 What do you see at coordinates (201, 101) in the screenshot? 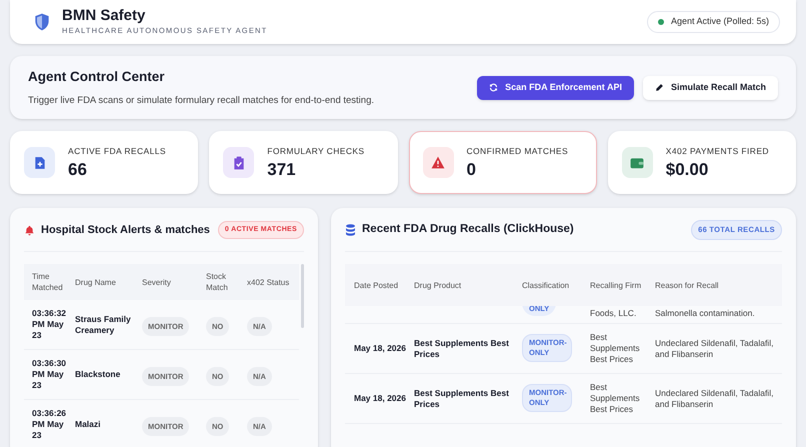
I see `panel-description: Trigger live FDA scans or simulate formulary recall matches for end-to-end testing.` at bounding box center [201, 101].